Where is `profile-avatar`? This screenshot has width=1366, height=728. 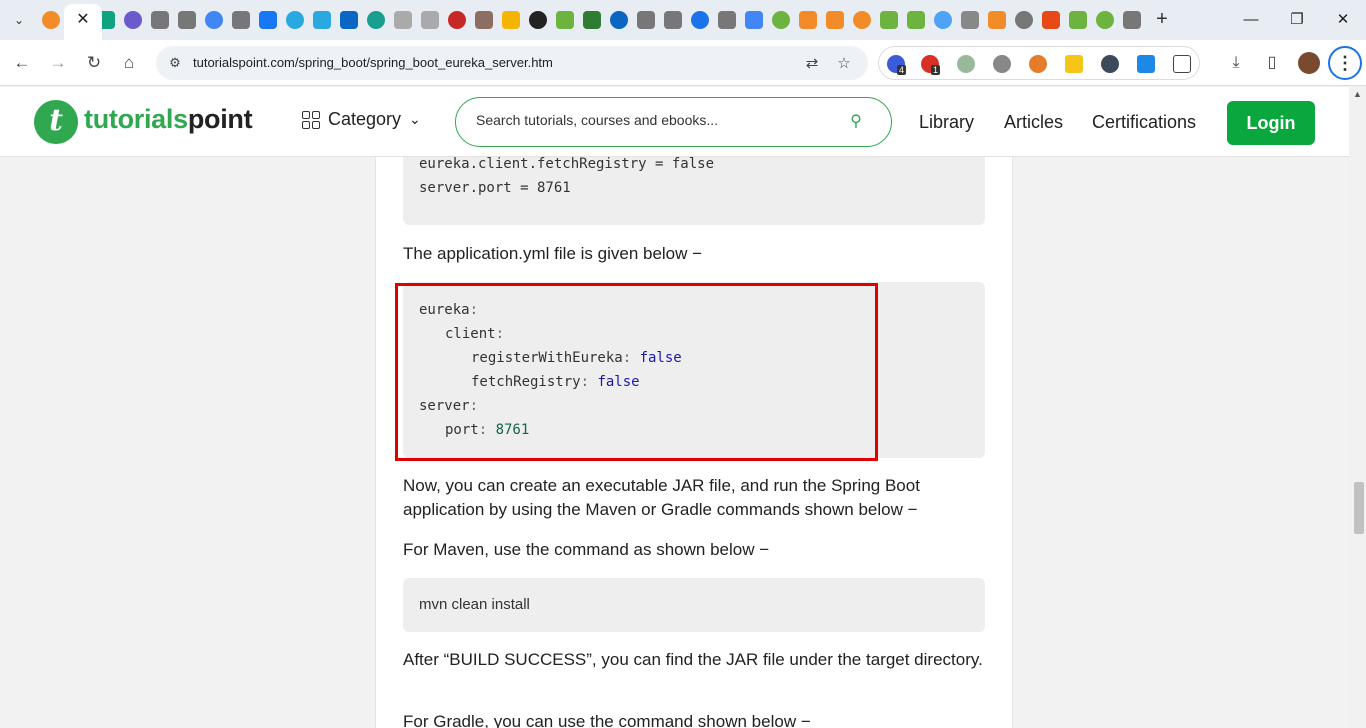
profile-avatar is located at coordinates (1309, 63).